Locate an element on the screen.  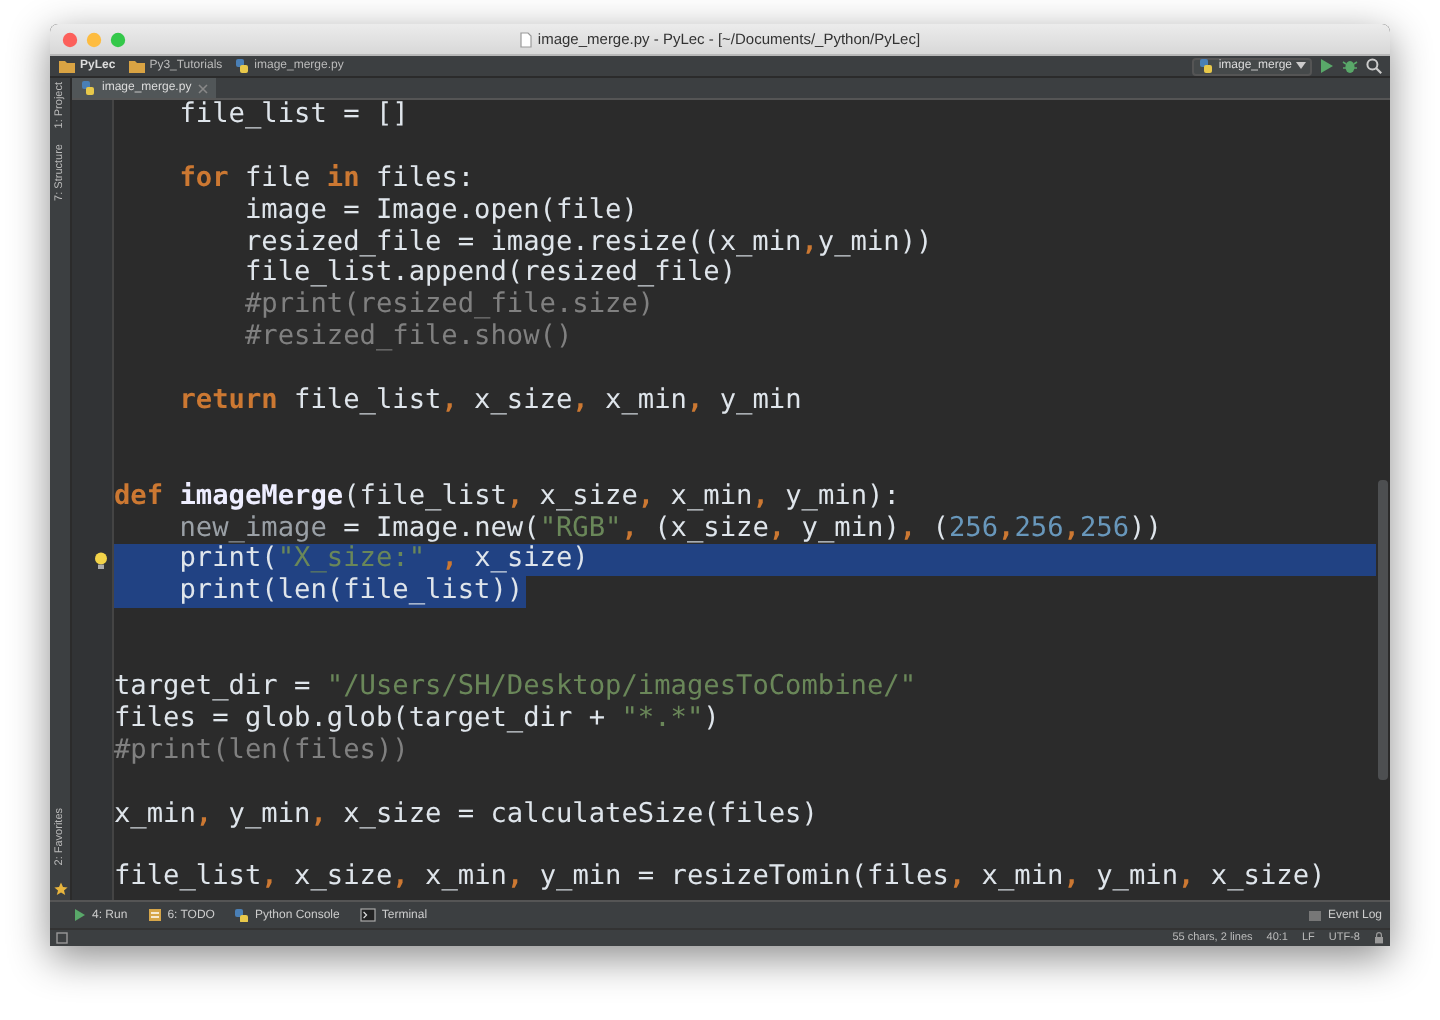
star-icon is located at coordinates (60, 889).